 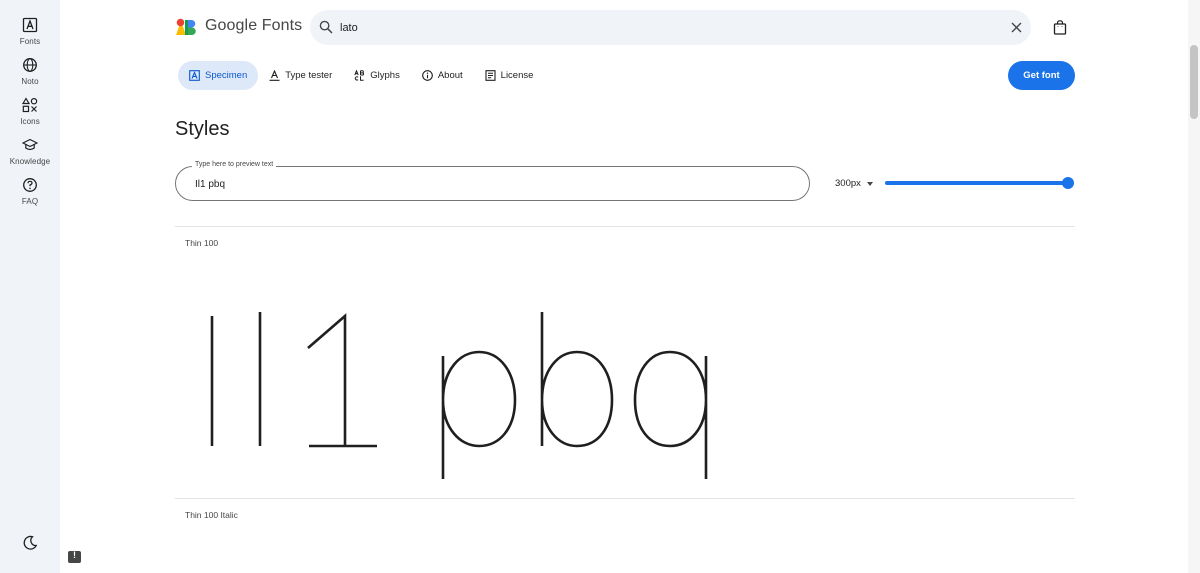 What do you see at coordinates (186, 26) in the screenshot?
I see `google-fonts-logo-icon` at bounding box center [186, 26].